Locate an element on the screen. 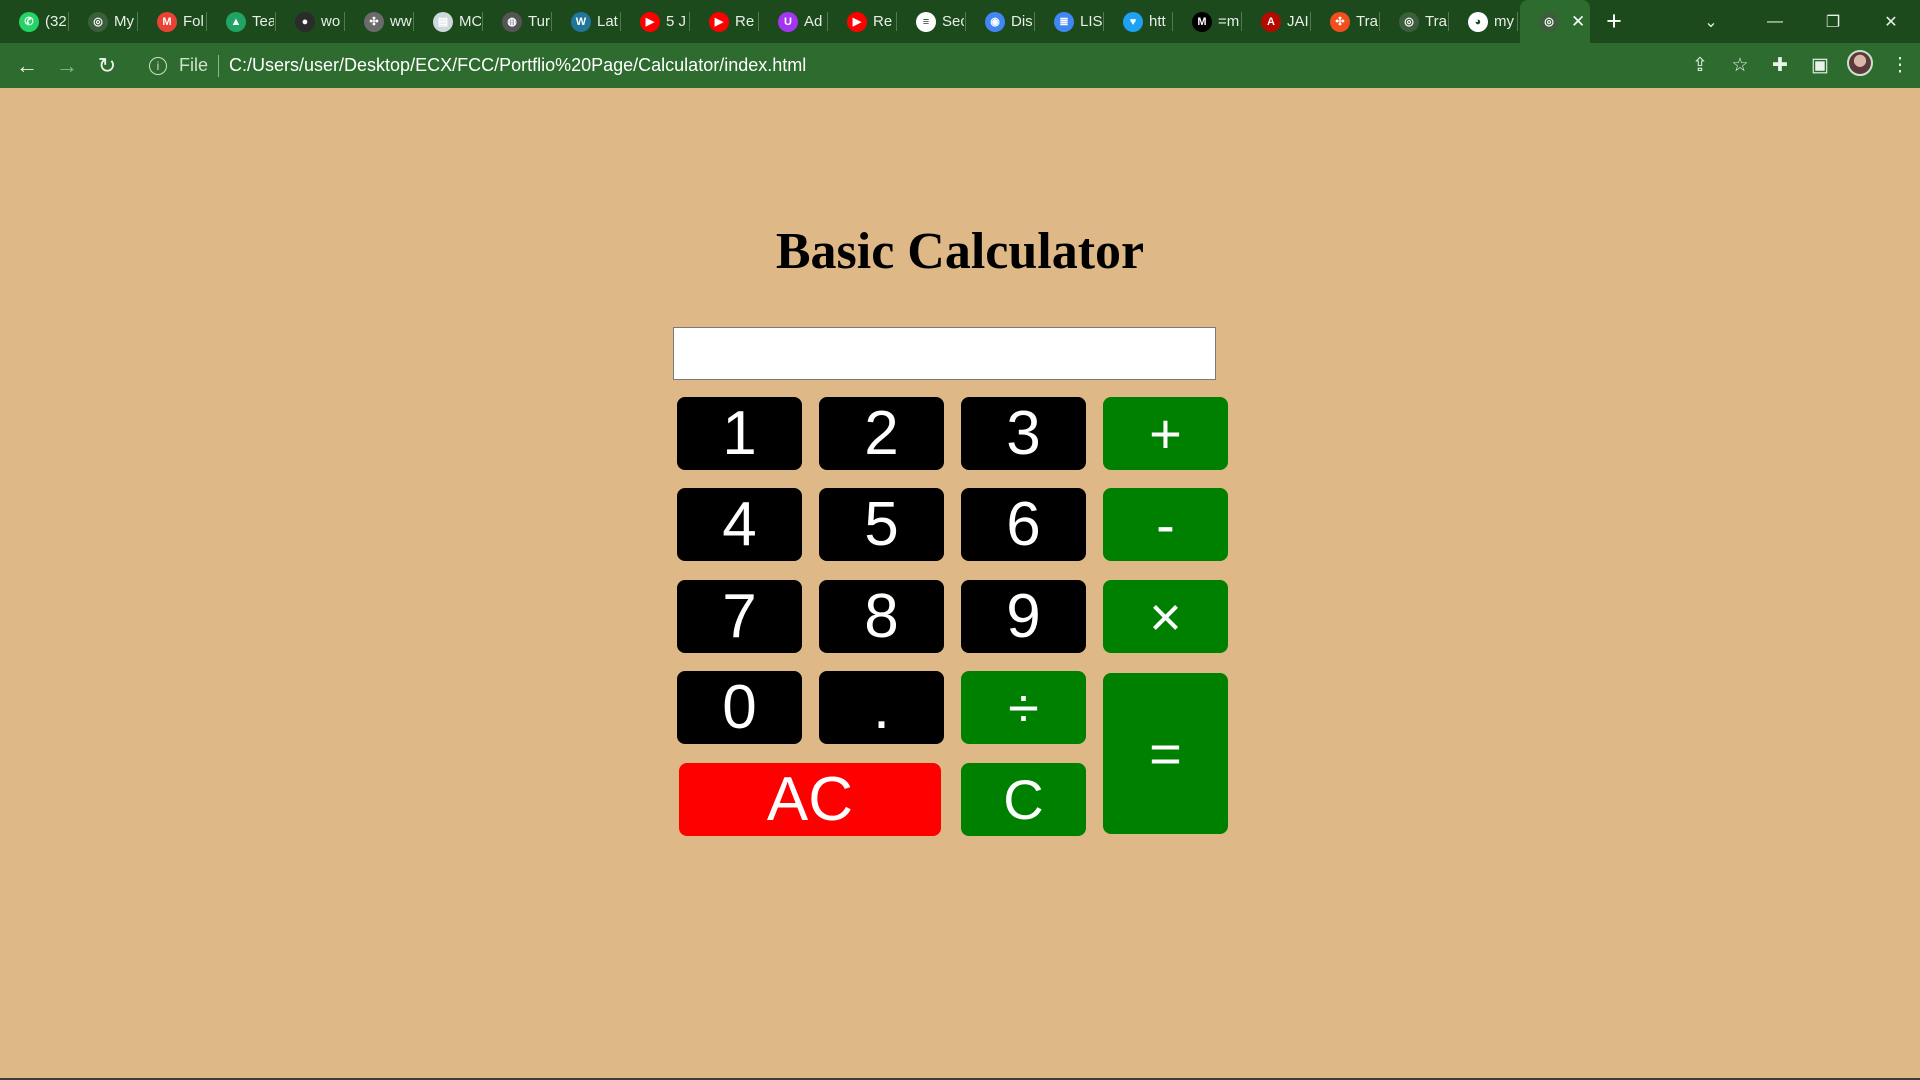 The width and height of the screenshot is (1920, 1080). page-title: Basic Calculator is located at coordinates (960, 251).